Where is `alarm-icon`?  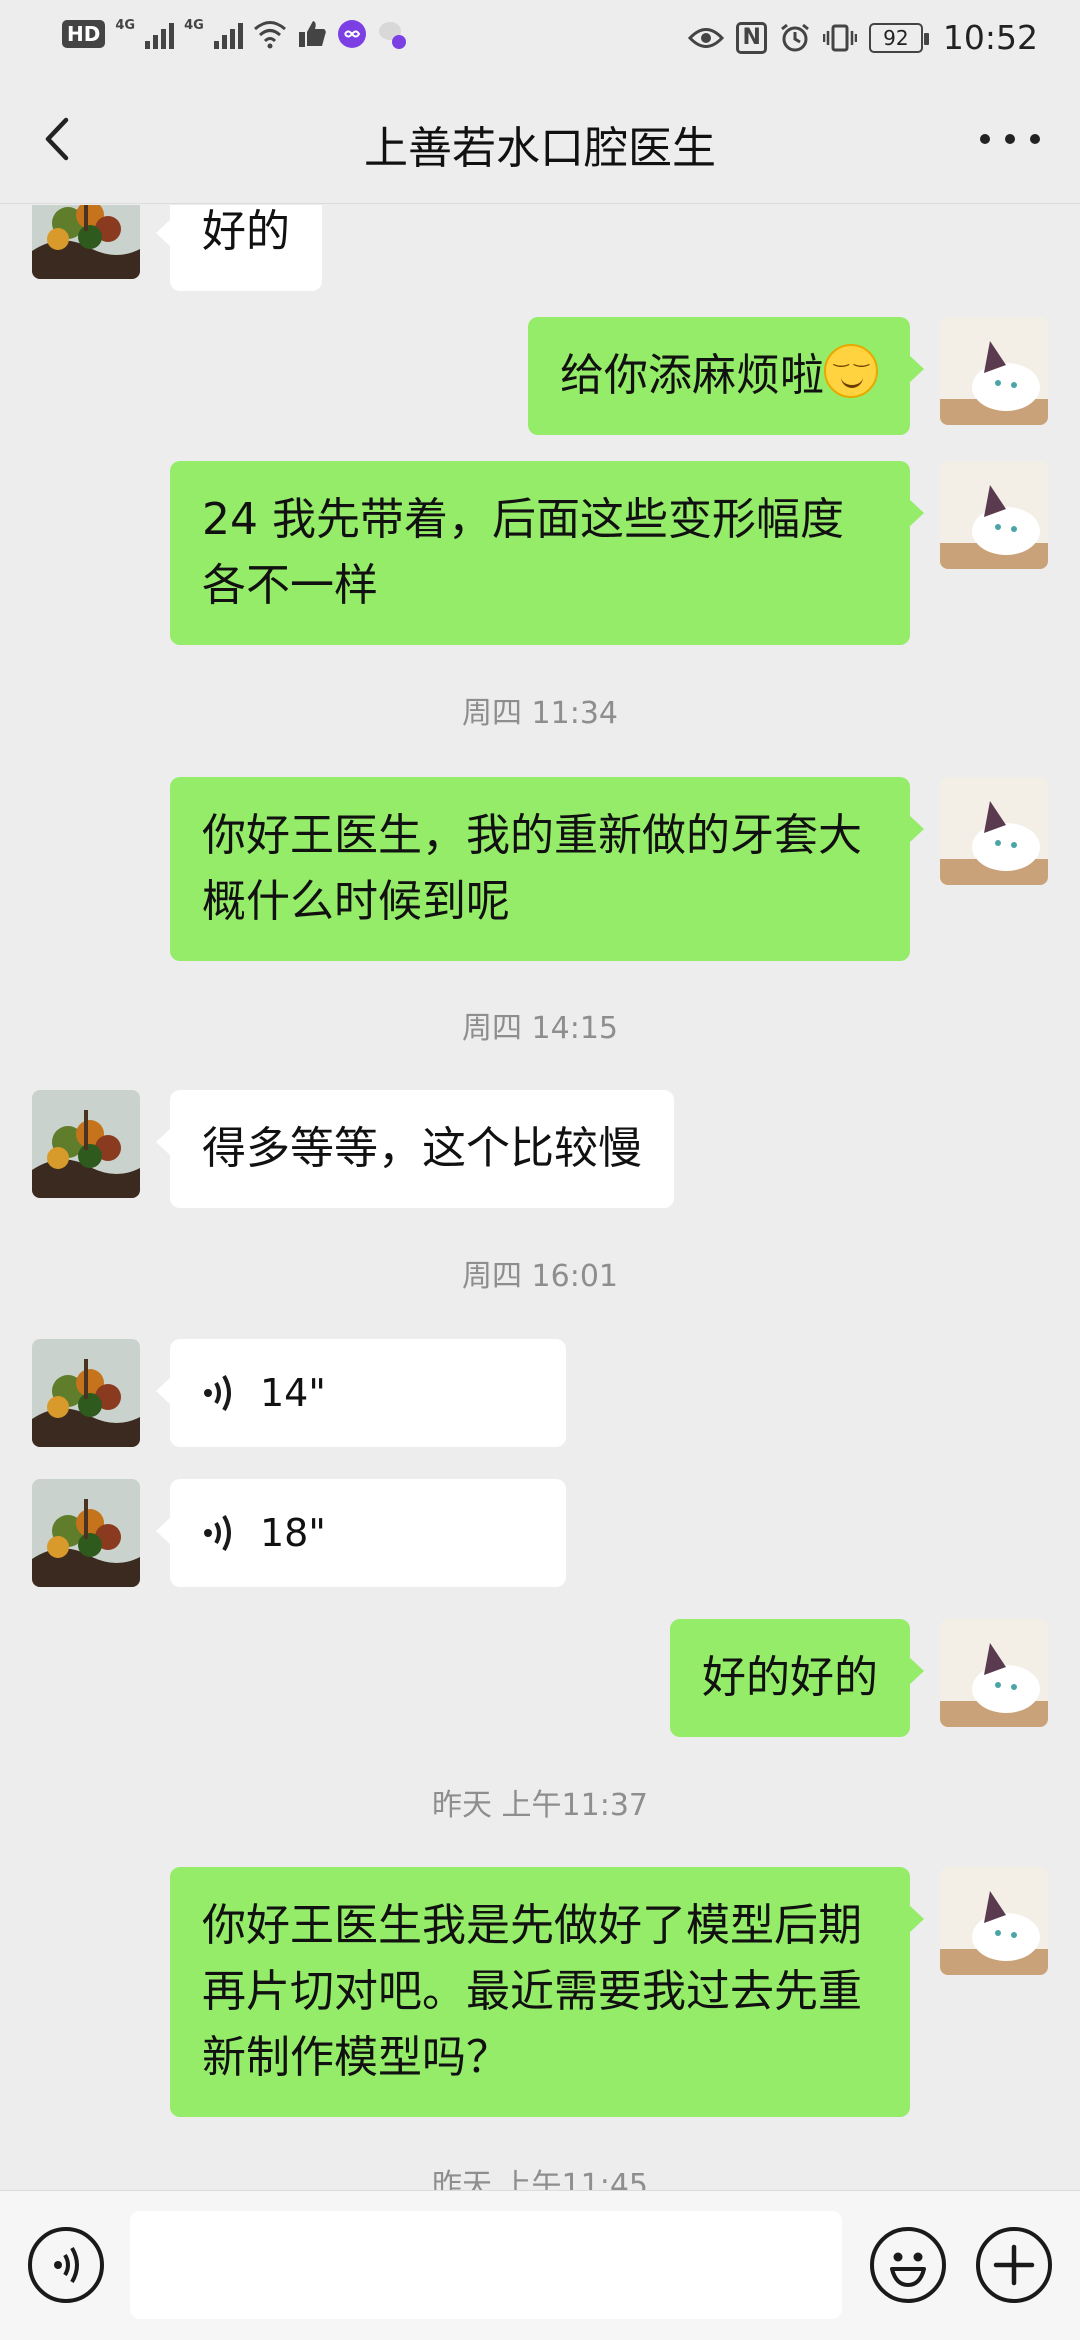
alarm-icon is located at coordinates (794, 37).